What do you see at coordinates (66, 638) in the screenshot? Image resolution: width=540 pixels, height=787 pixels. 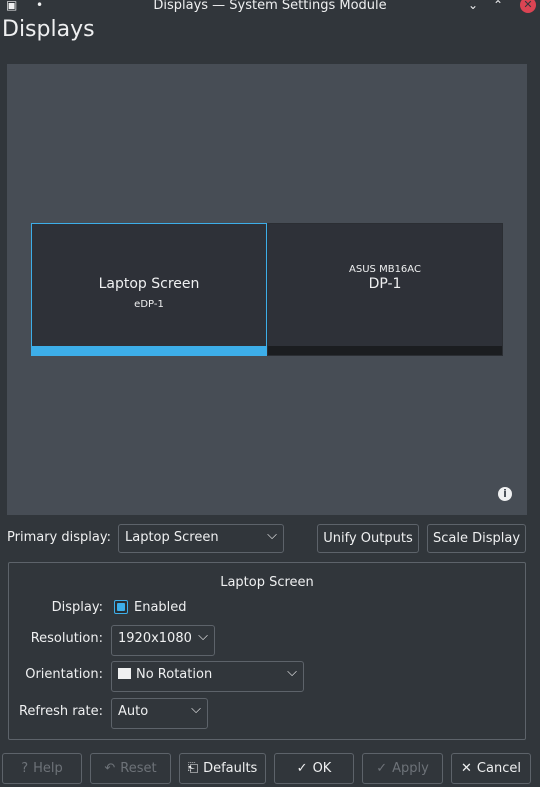 I see `resolution-label: Resolution:` at bounding box center [66, 638].